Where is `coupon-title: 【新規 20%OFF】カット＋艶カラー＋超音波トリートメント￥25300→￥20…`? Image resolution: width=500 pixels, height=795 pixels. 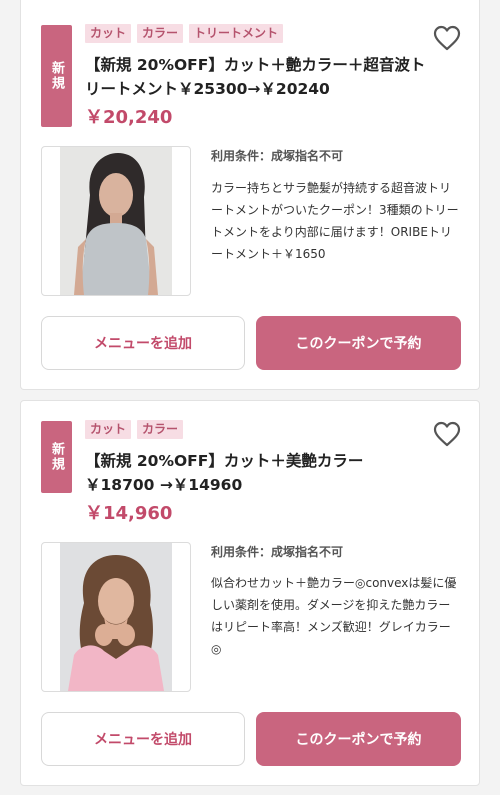
coupon-title: 【新規 20%OFF】カット＋艶カラー＋超音波トリートメント￥25300→￥20… is located at coordinates (255, 77).